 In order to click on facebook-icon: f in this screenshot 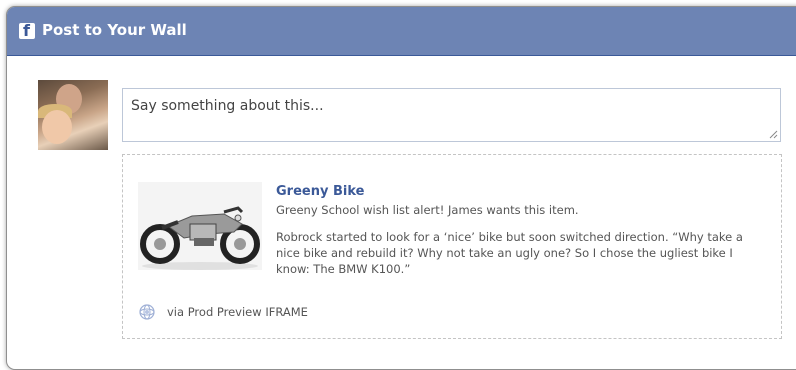, I will do `click(27, 30)`.